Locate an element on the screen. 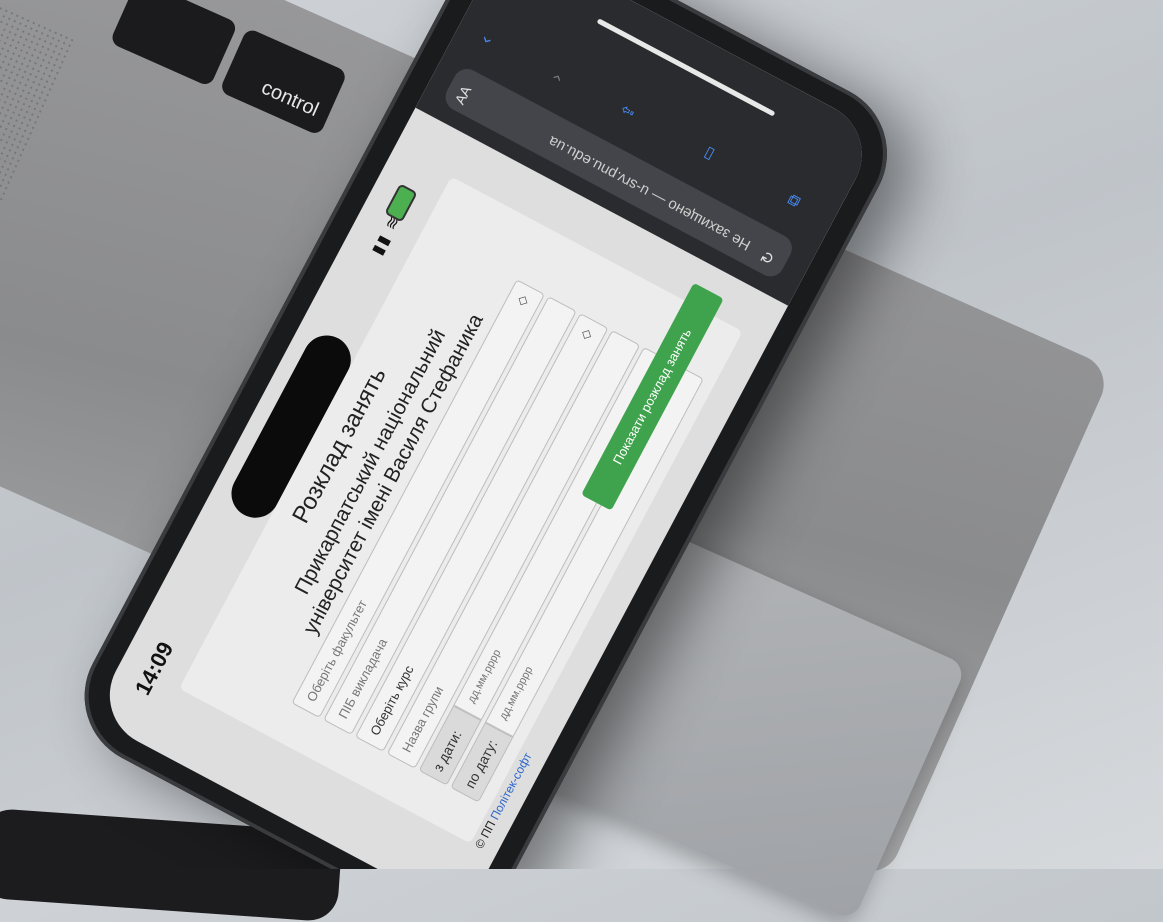 The width and height of the screenshot is (1163, 922). clock: 14:09 is located at coordinates (154, 668).